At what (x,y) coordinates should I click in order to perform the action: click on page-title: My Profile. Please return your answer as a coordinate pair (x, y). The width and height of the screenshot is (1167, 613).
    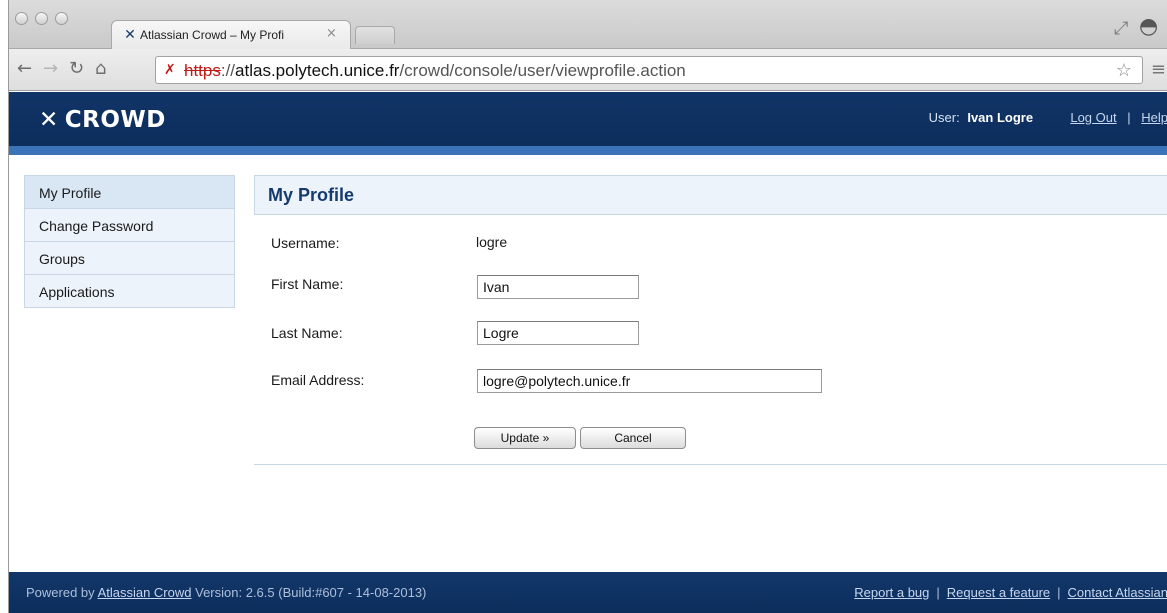
    Looking at the image, I should click on (311, 195).